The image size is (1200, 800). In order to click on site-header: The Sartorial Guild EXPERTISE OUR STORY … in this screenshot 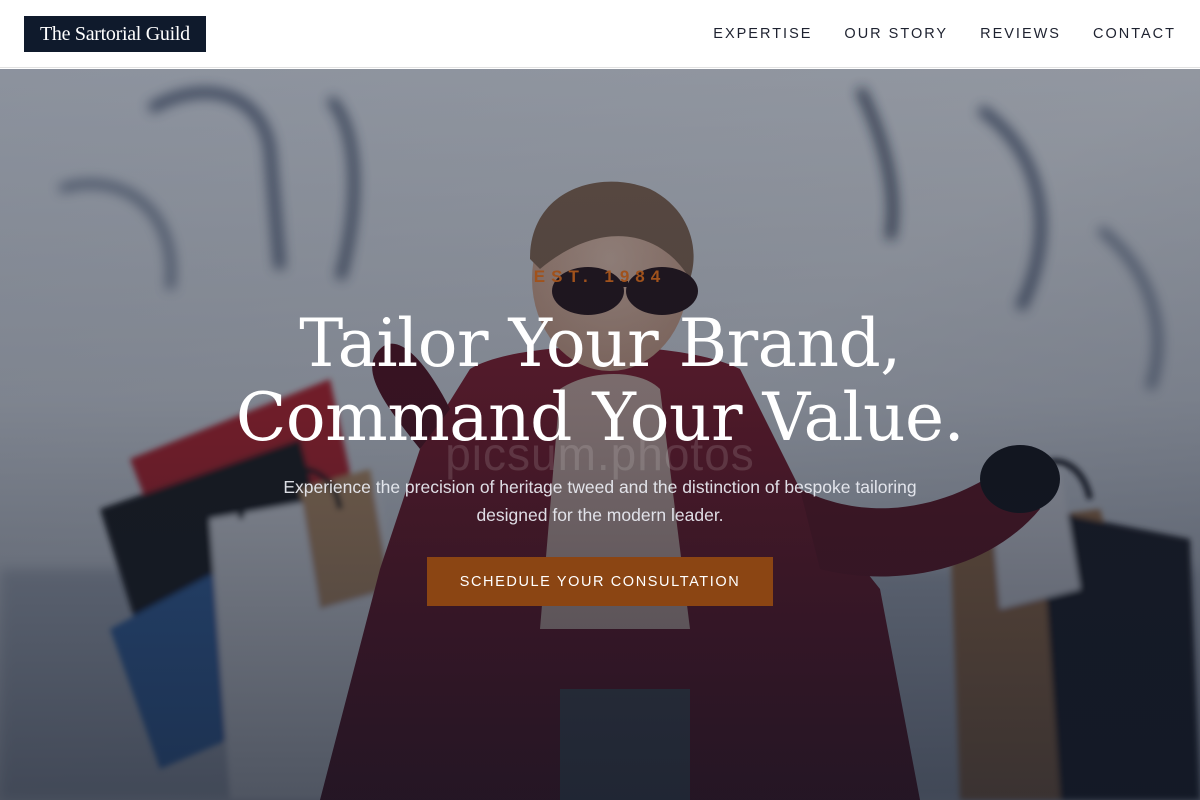, I will do `click(600, 34)`.